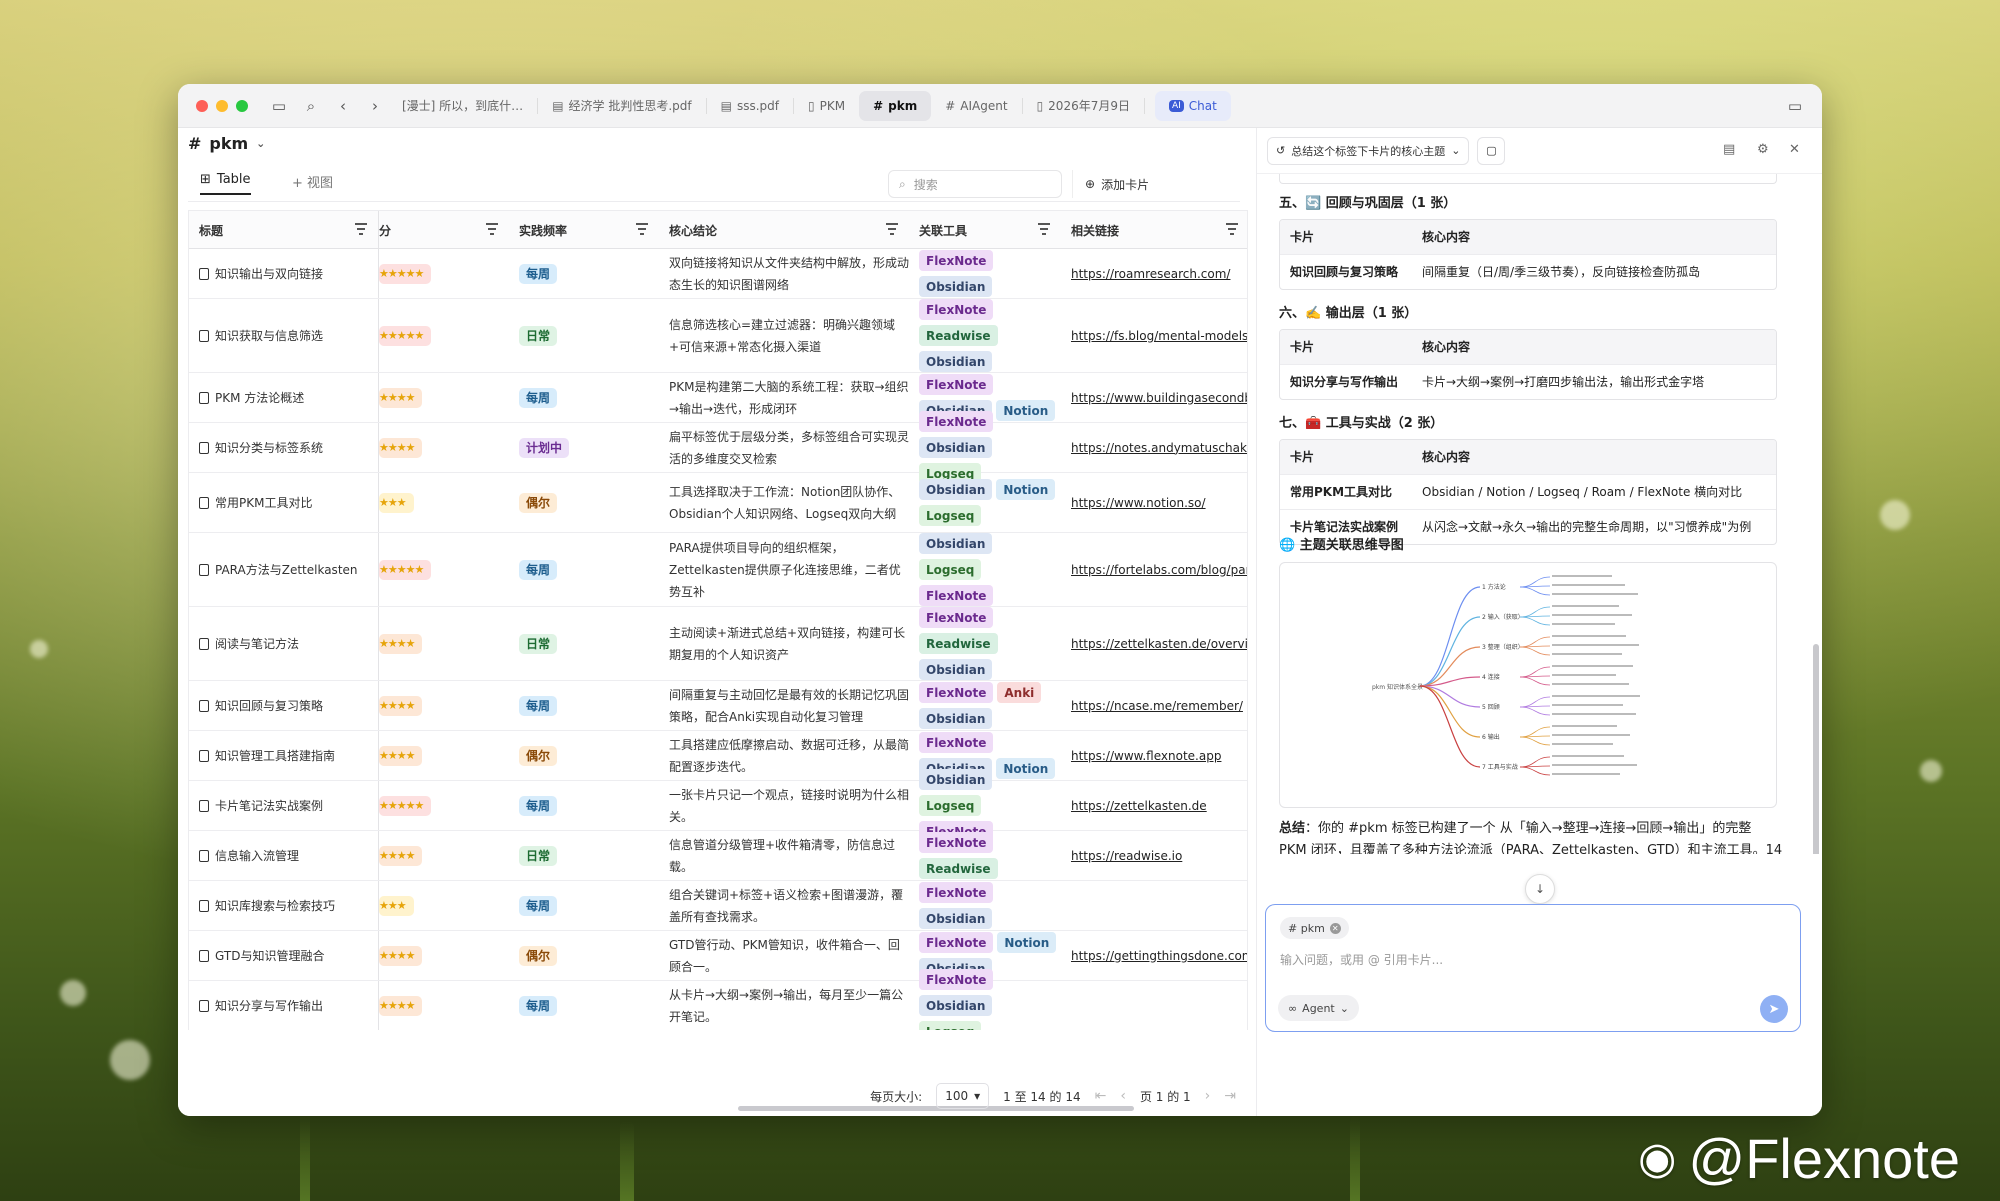  What do you see at coordinates (985, 502) in the screenshot?
I see `cell-tools: Obsidian Notion Logseq` at bounding box center [985, 502].